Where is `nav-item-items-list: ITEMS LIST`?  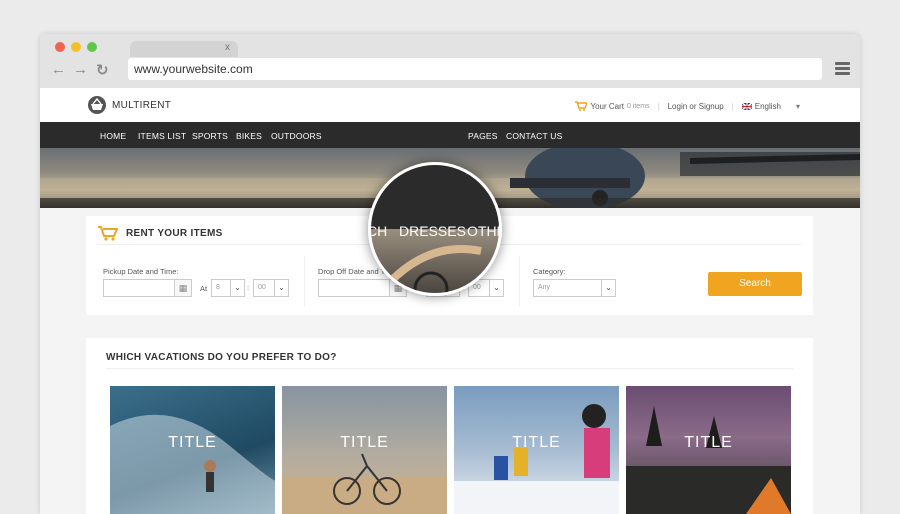
nav-item-items-list: ITEMS LIST is located at coordinates (162, 136).